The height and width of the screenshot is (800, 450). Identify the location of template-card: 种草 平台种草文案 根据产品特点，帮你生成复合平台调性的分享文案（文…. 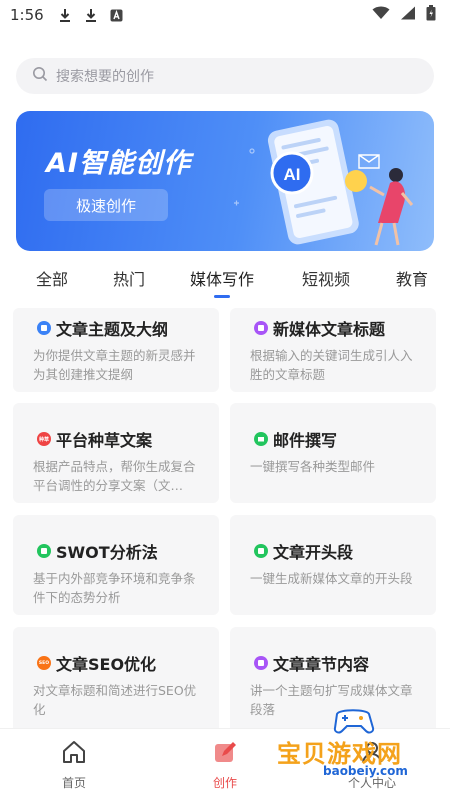
(116, 453).